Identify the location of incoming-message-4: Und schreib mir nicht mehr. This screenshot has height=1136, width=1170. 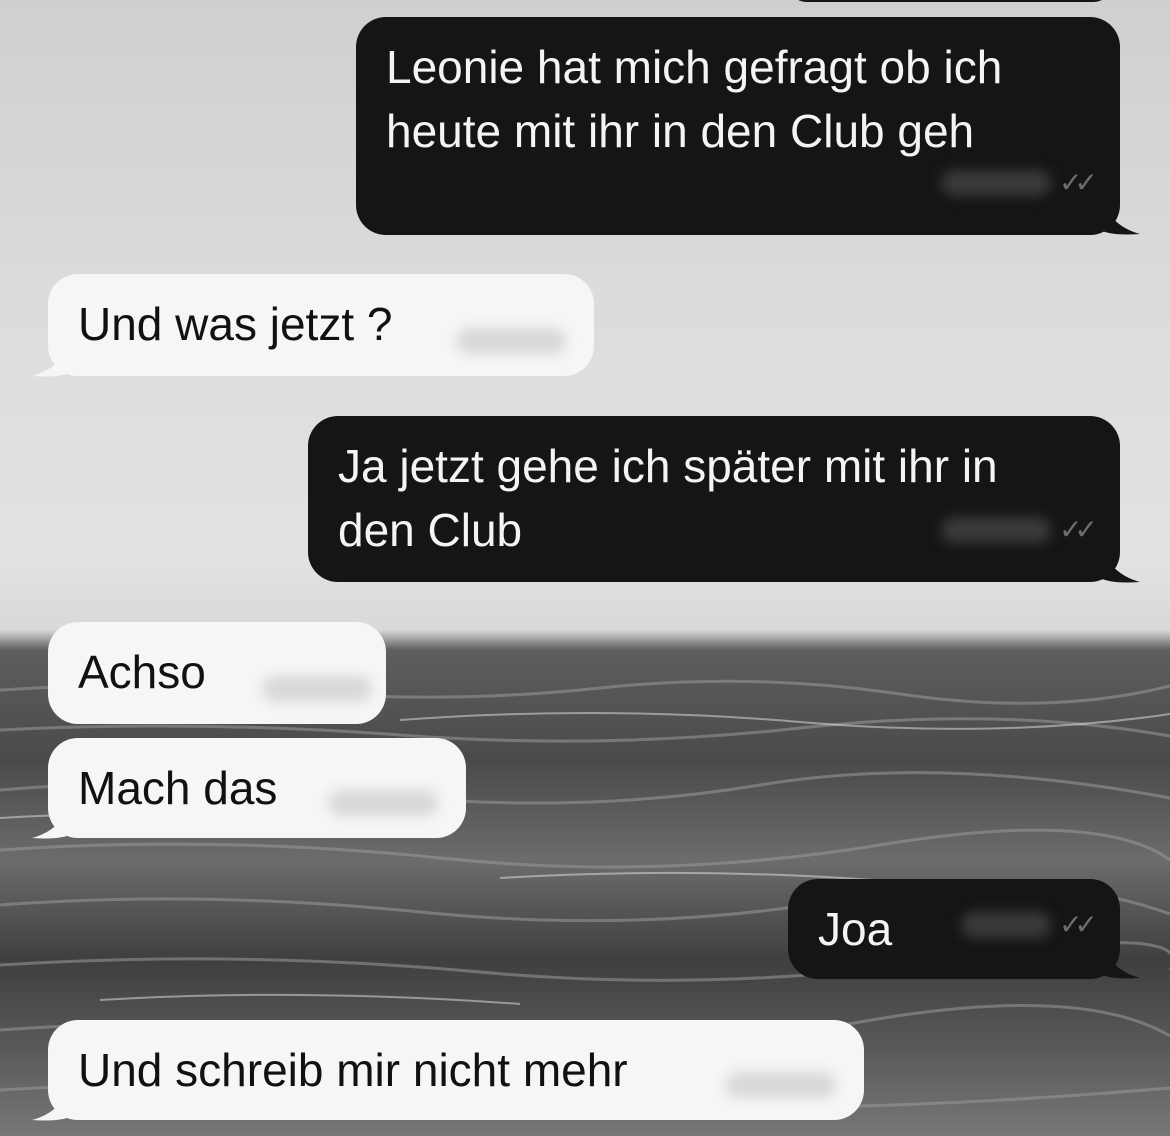
(456, 1070).